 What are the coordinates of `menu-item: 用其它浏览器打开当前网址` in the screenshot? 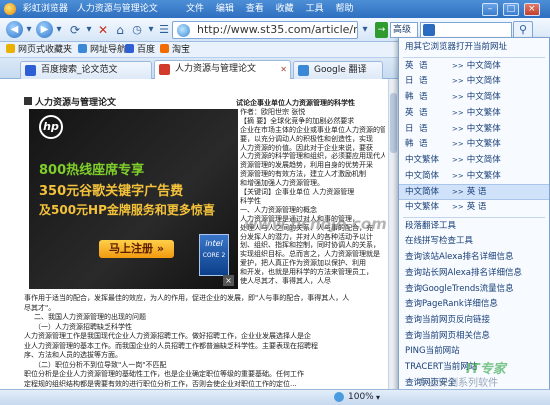 It's located at (474, 48).